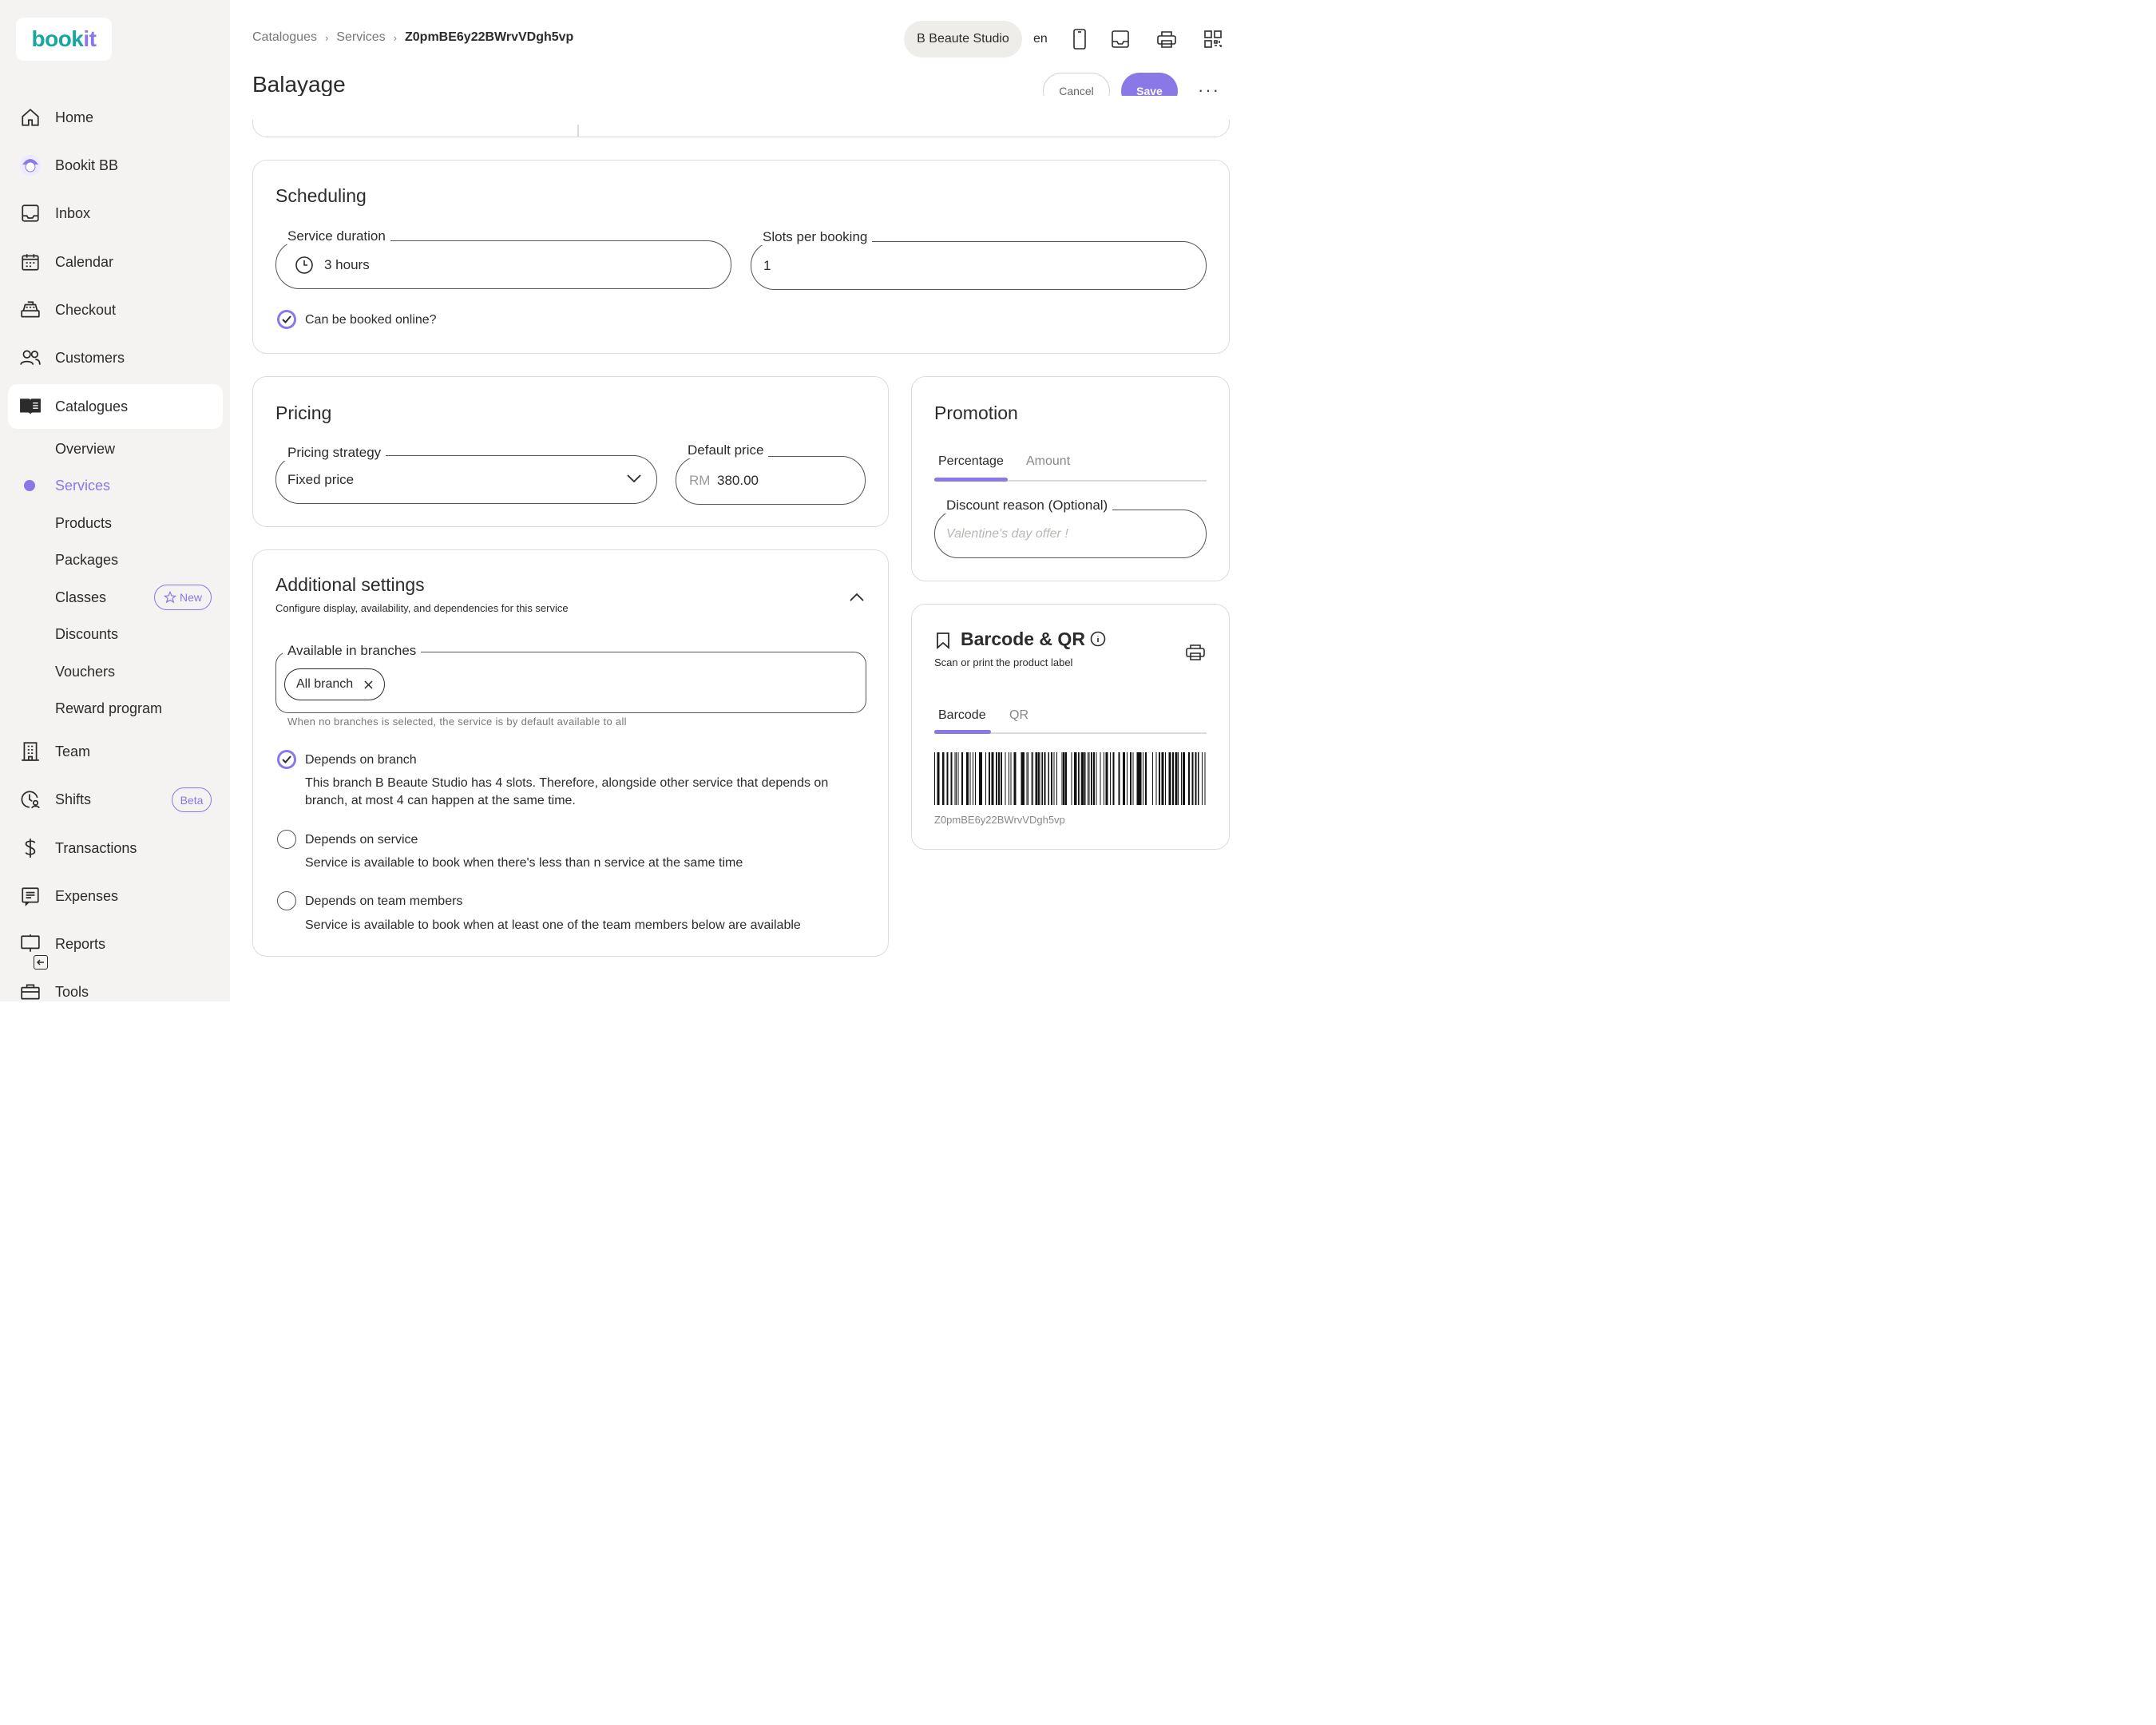 The height and width of the screenshot is (1725, 2156). Describe the element at coordinates (115, 262) in the screenshot. I see `sidebar-item-calendar: Calendar` at that location.